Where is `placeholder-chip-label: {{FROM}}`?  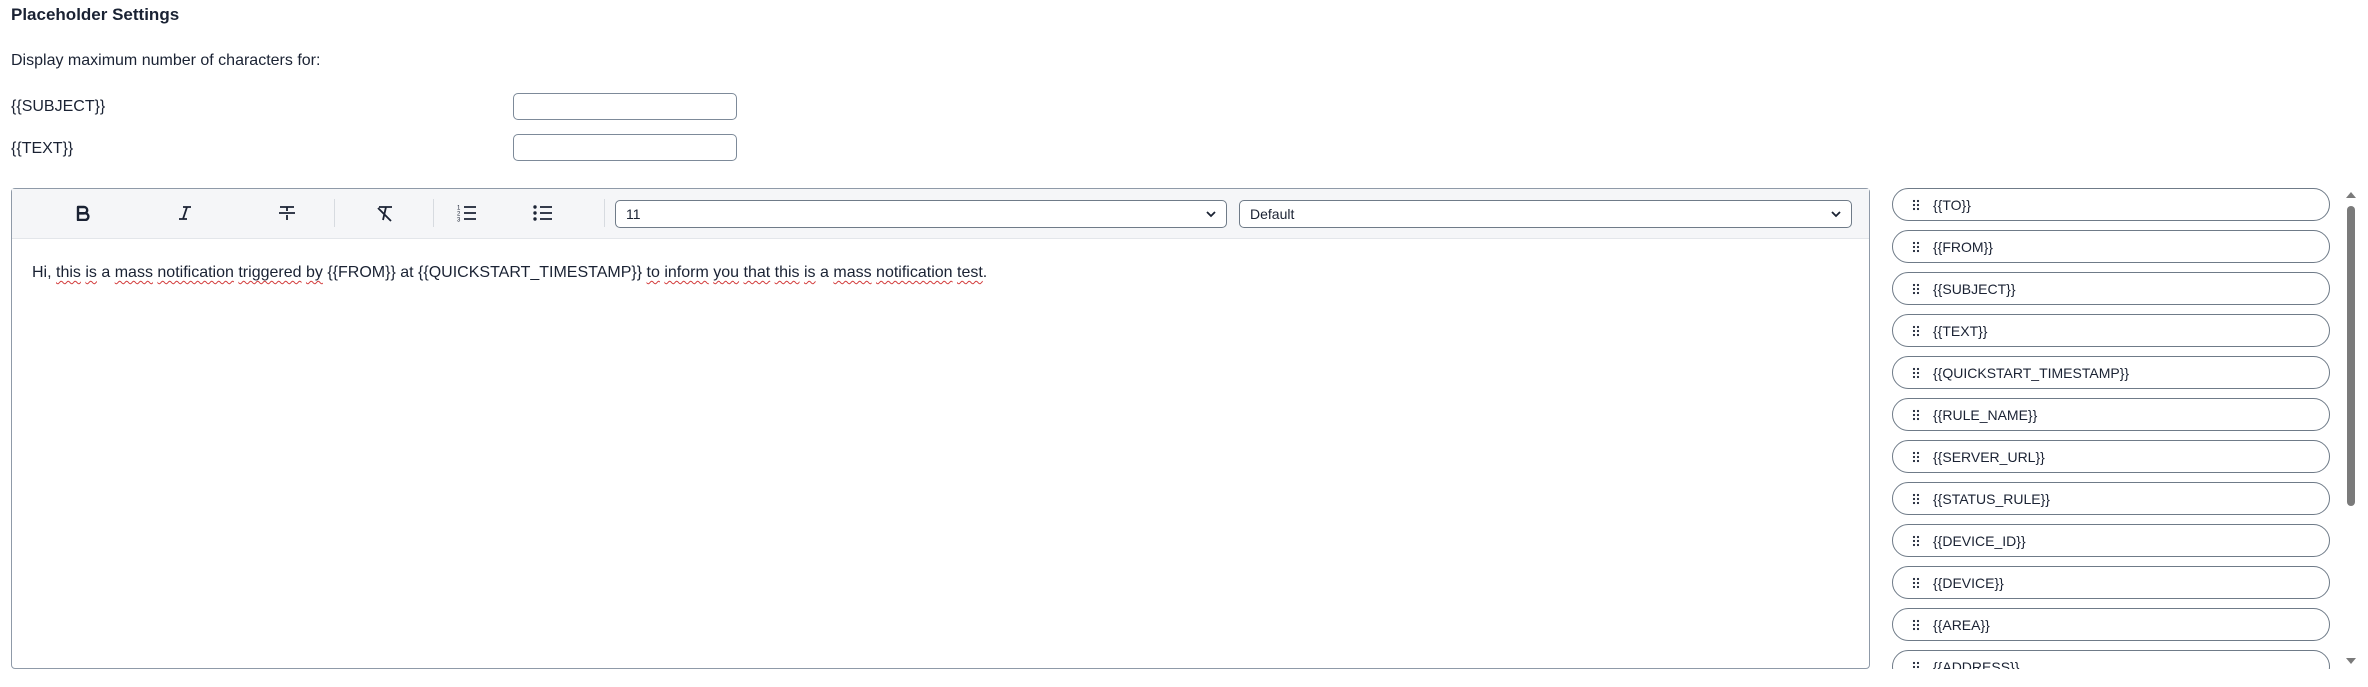
placeholder-chip-label: {{FROM}} is located at coordinates (1963, 246).